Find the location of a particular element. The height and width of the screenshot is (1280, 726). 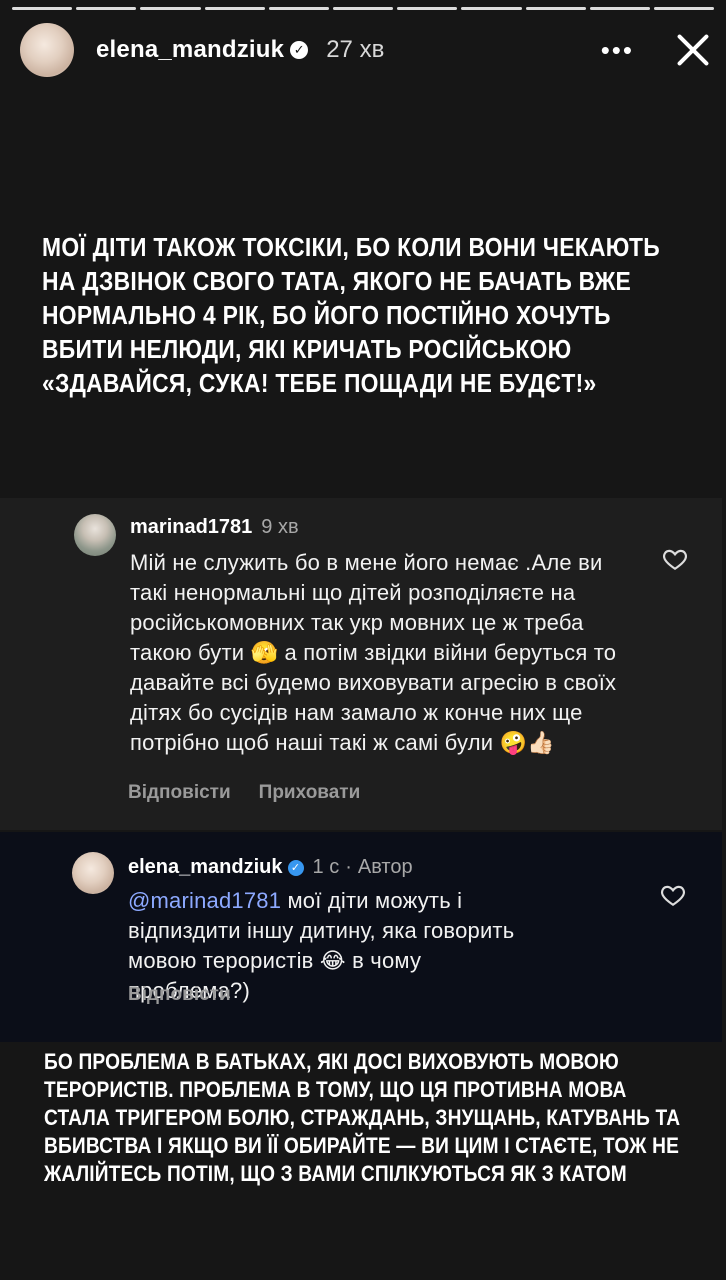

comment-time: 1 с is located at coordinates (326, 867).